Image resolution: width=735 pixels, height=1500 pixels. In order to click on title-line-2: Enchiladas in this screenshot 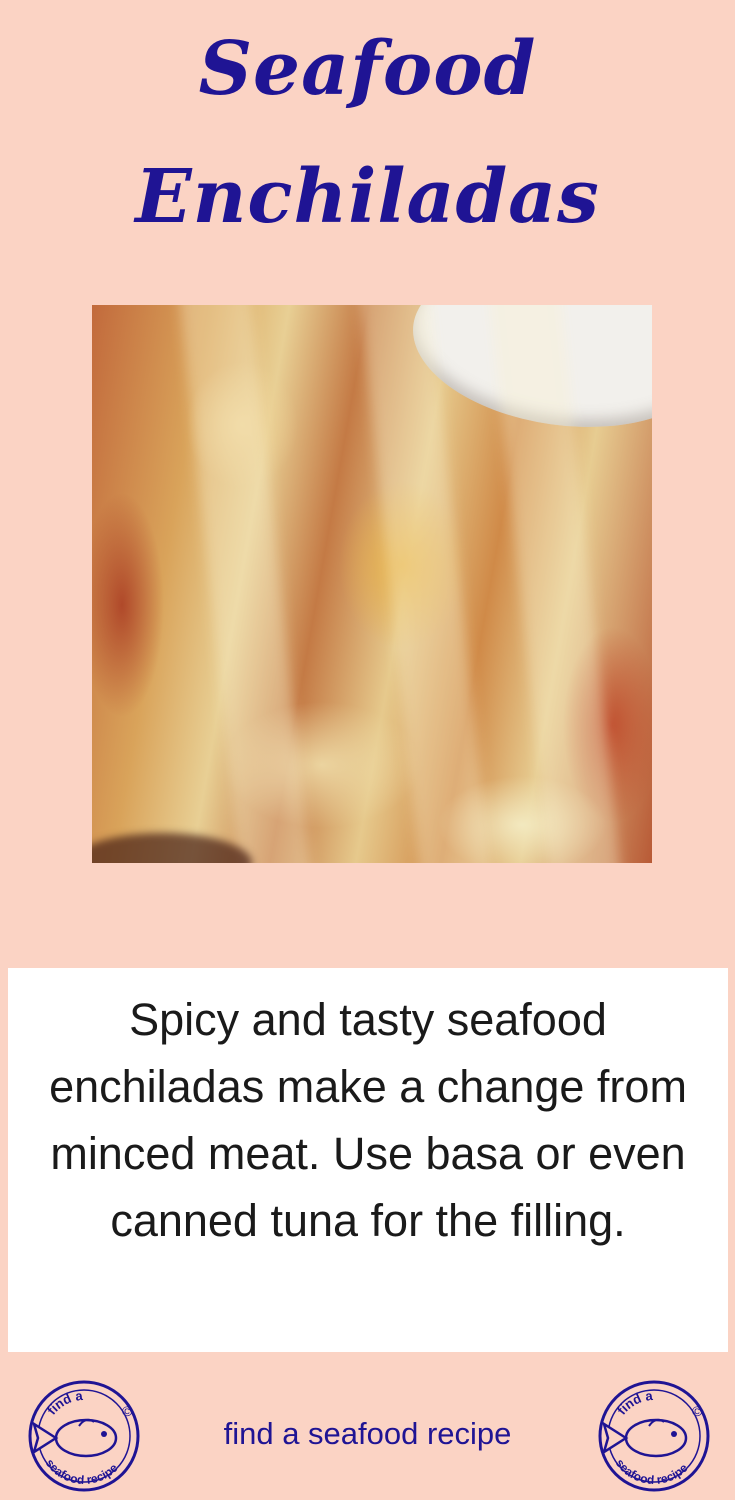, I will do `click(367, 197)`.